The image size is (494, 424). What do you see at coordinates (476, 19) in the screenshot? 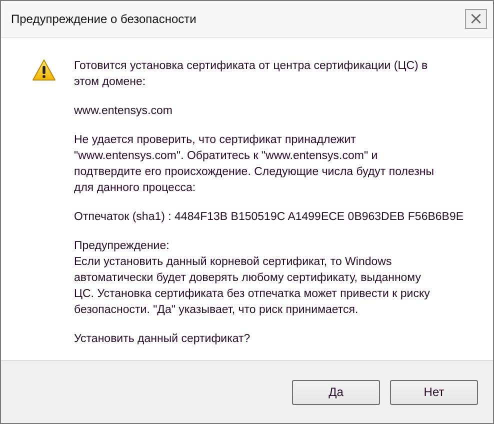
I see `close-button: ×` at bounding box center [476, 19].